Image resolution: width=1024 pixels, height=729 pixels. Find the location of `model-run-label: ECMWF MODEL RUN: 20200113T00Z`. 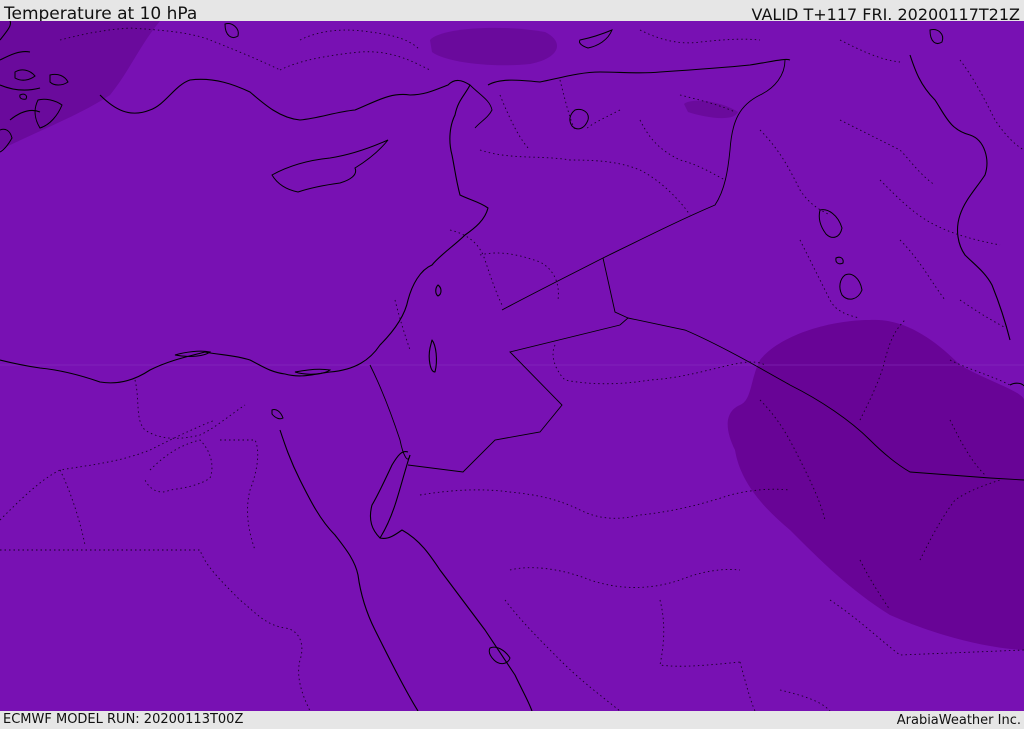

model-run-label: ECMWF MODEL RUN: 20200113T00Z is located at coordinates (123, 719).